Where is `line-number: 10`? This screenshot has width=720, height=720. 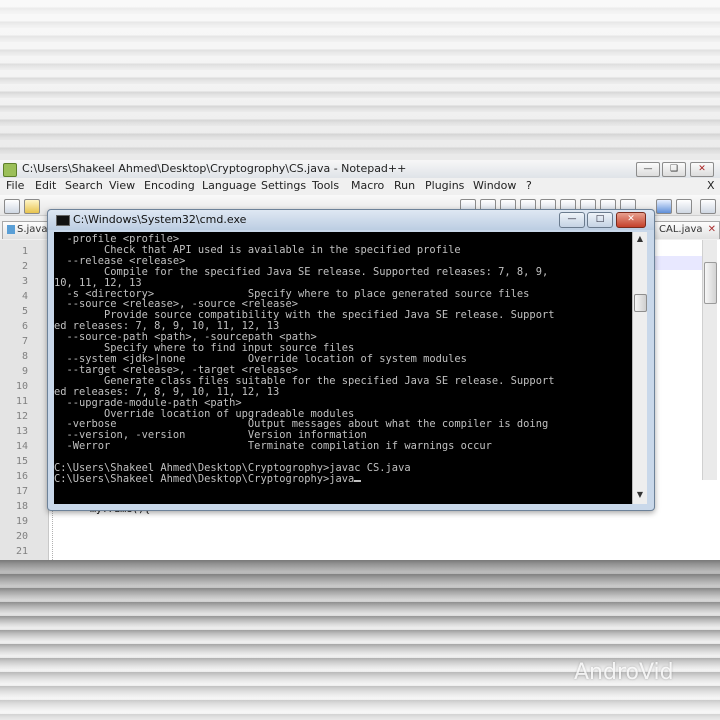 line-number: 10 is located at coordinates (21, 386).